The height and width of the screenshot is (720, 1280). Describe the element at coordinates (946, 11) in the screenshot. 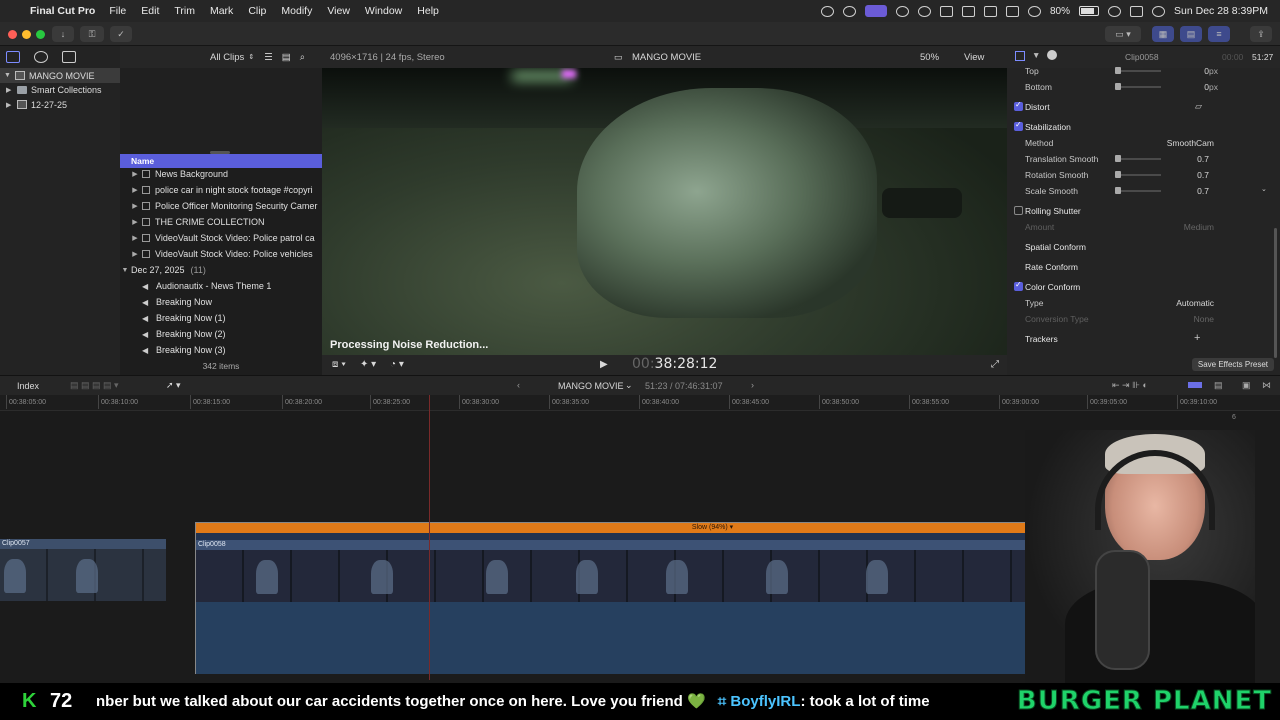

I see `volume-icon` at that location.